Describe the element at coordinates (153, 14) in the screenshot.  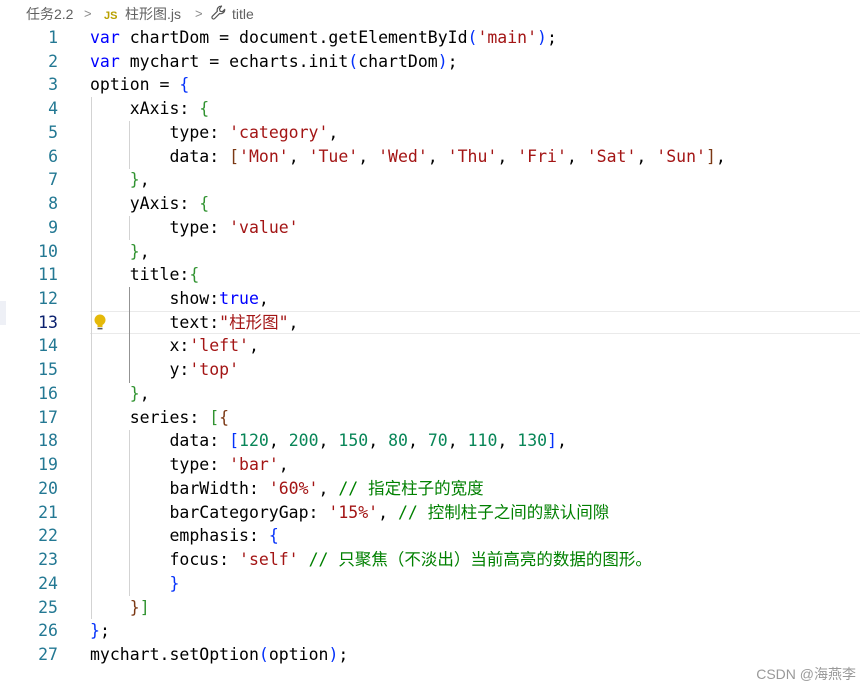
I see `breadcrumb-file: 柱形图.js` at that location.